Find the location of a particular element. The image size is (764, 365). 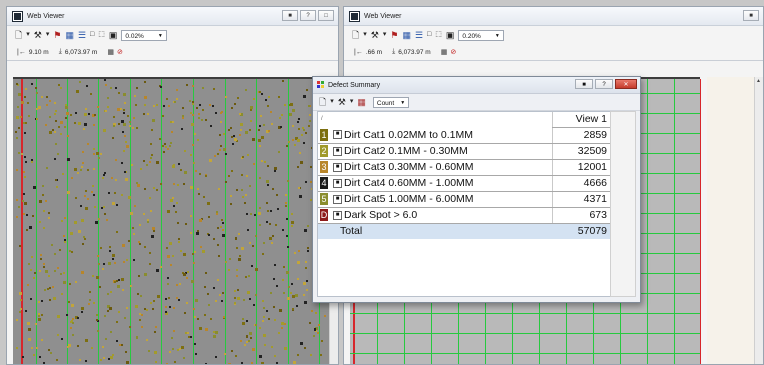

right-viewer-status-row: |← .66 m ⤓ 6,073.97 m ▦ ⊘ is located at coordinates (553, 52).